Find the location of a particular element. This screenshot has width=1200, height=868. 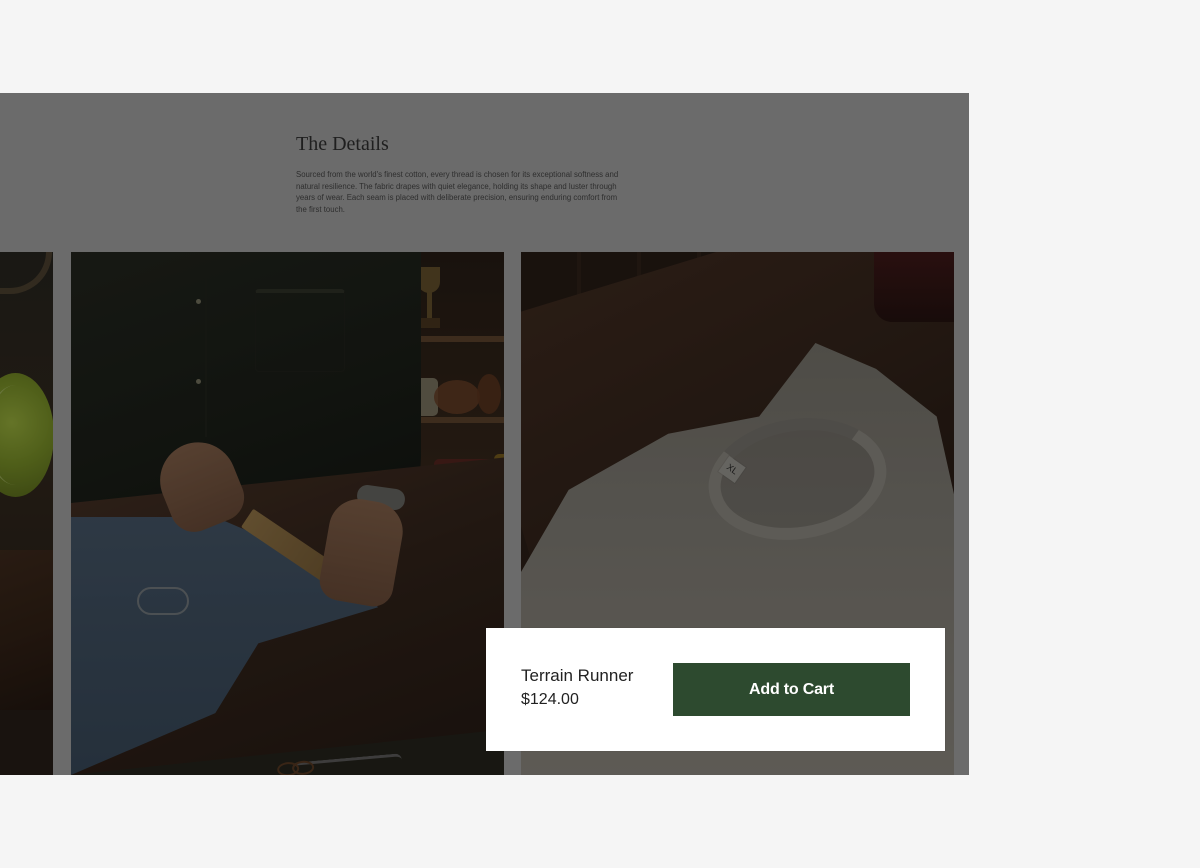

shirt-placket is located at coordinates (206, 344).